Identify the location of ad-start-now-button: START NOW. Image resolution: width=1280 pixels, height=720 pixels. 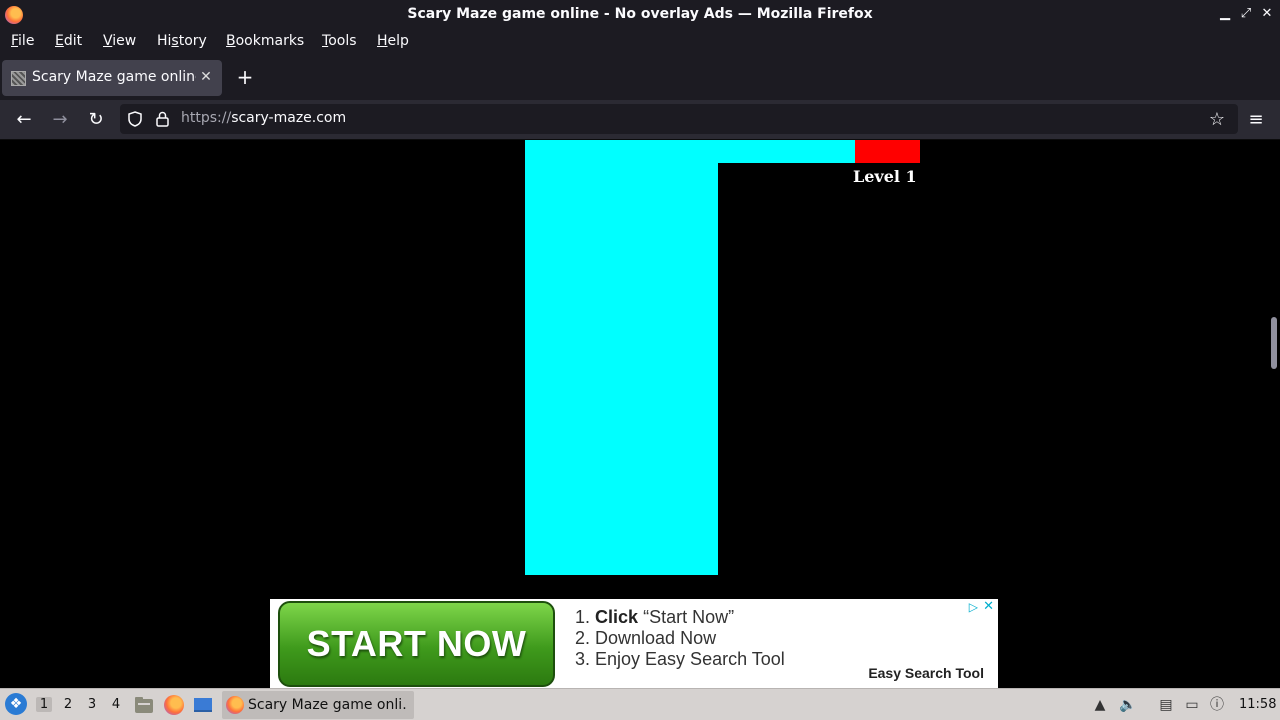
(416, 644).